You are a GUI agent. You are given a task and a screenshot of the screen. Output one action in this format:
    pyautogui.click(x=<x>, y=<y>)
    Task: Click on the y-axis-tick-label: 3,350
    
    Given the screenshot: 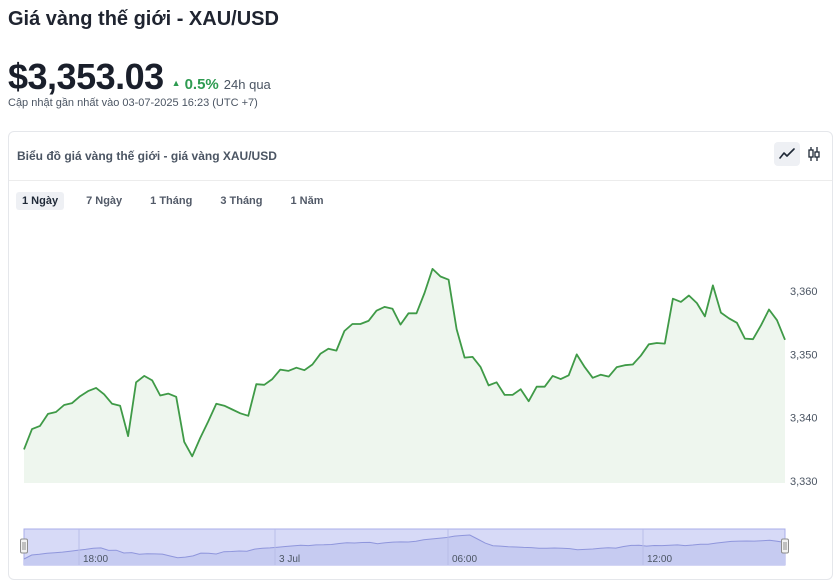 What is the action you would take?
    pyautogui.click(x=804, y=355)
    